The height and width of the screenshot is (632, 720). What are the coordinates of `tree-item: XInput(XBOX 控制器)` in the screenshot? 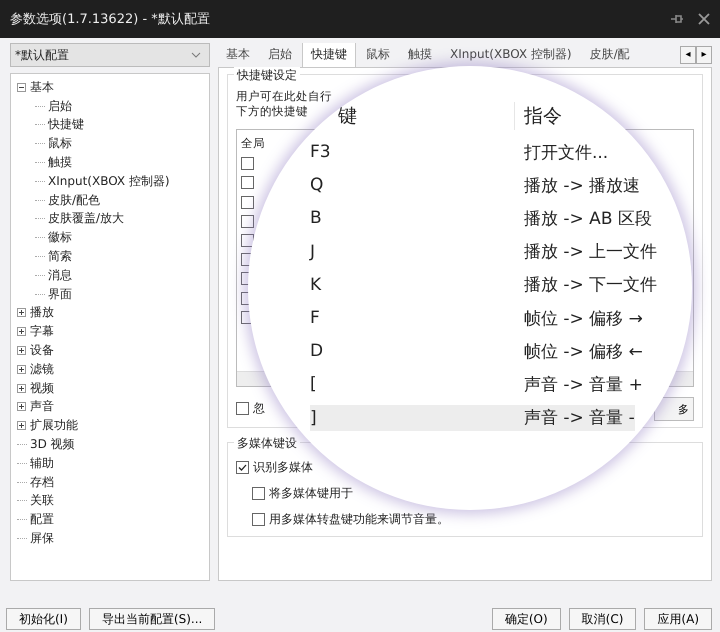 It's located at (109, 181).